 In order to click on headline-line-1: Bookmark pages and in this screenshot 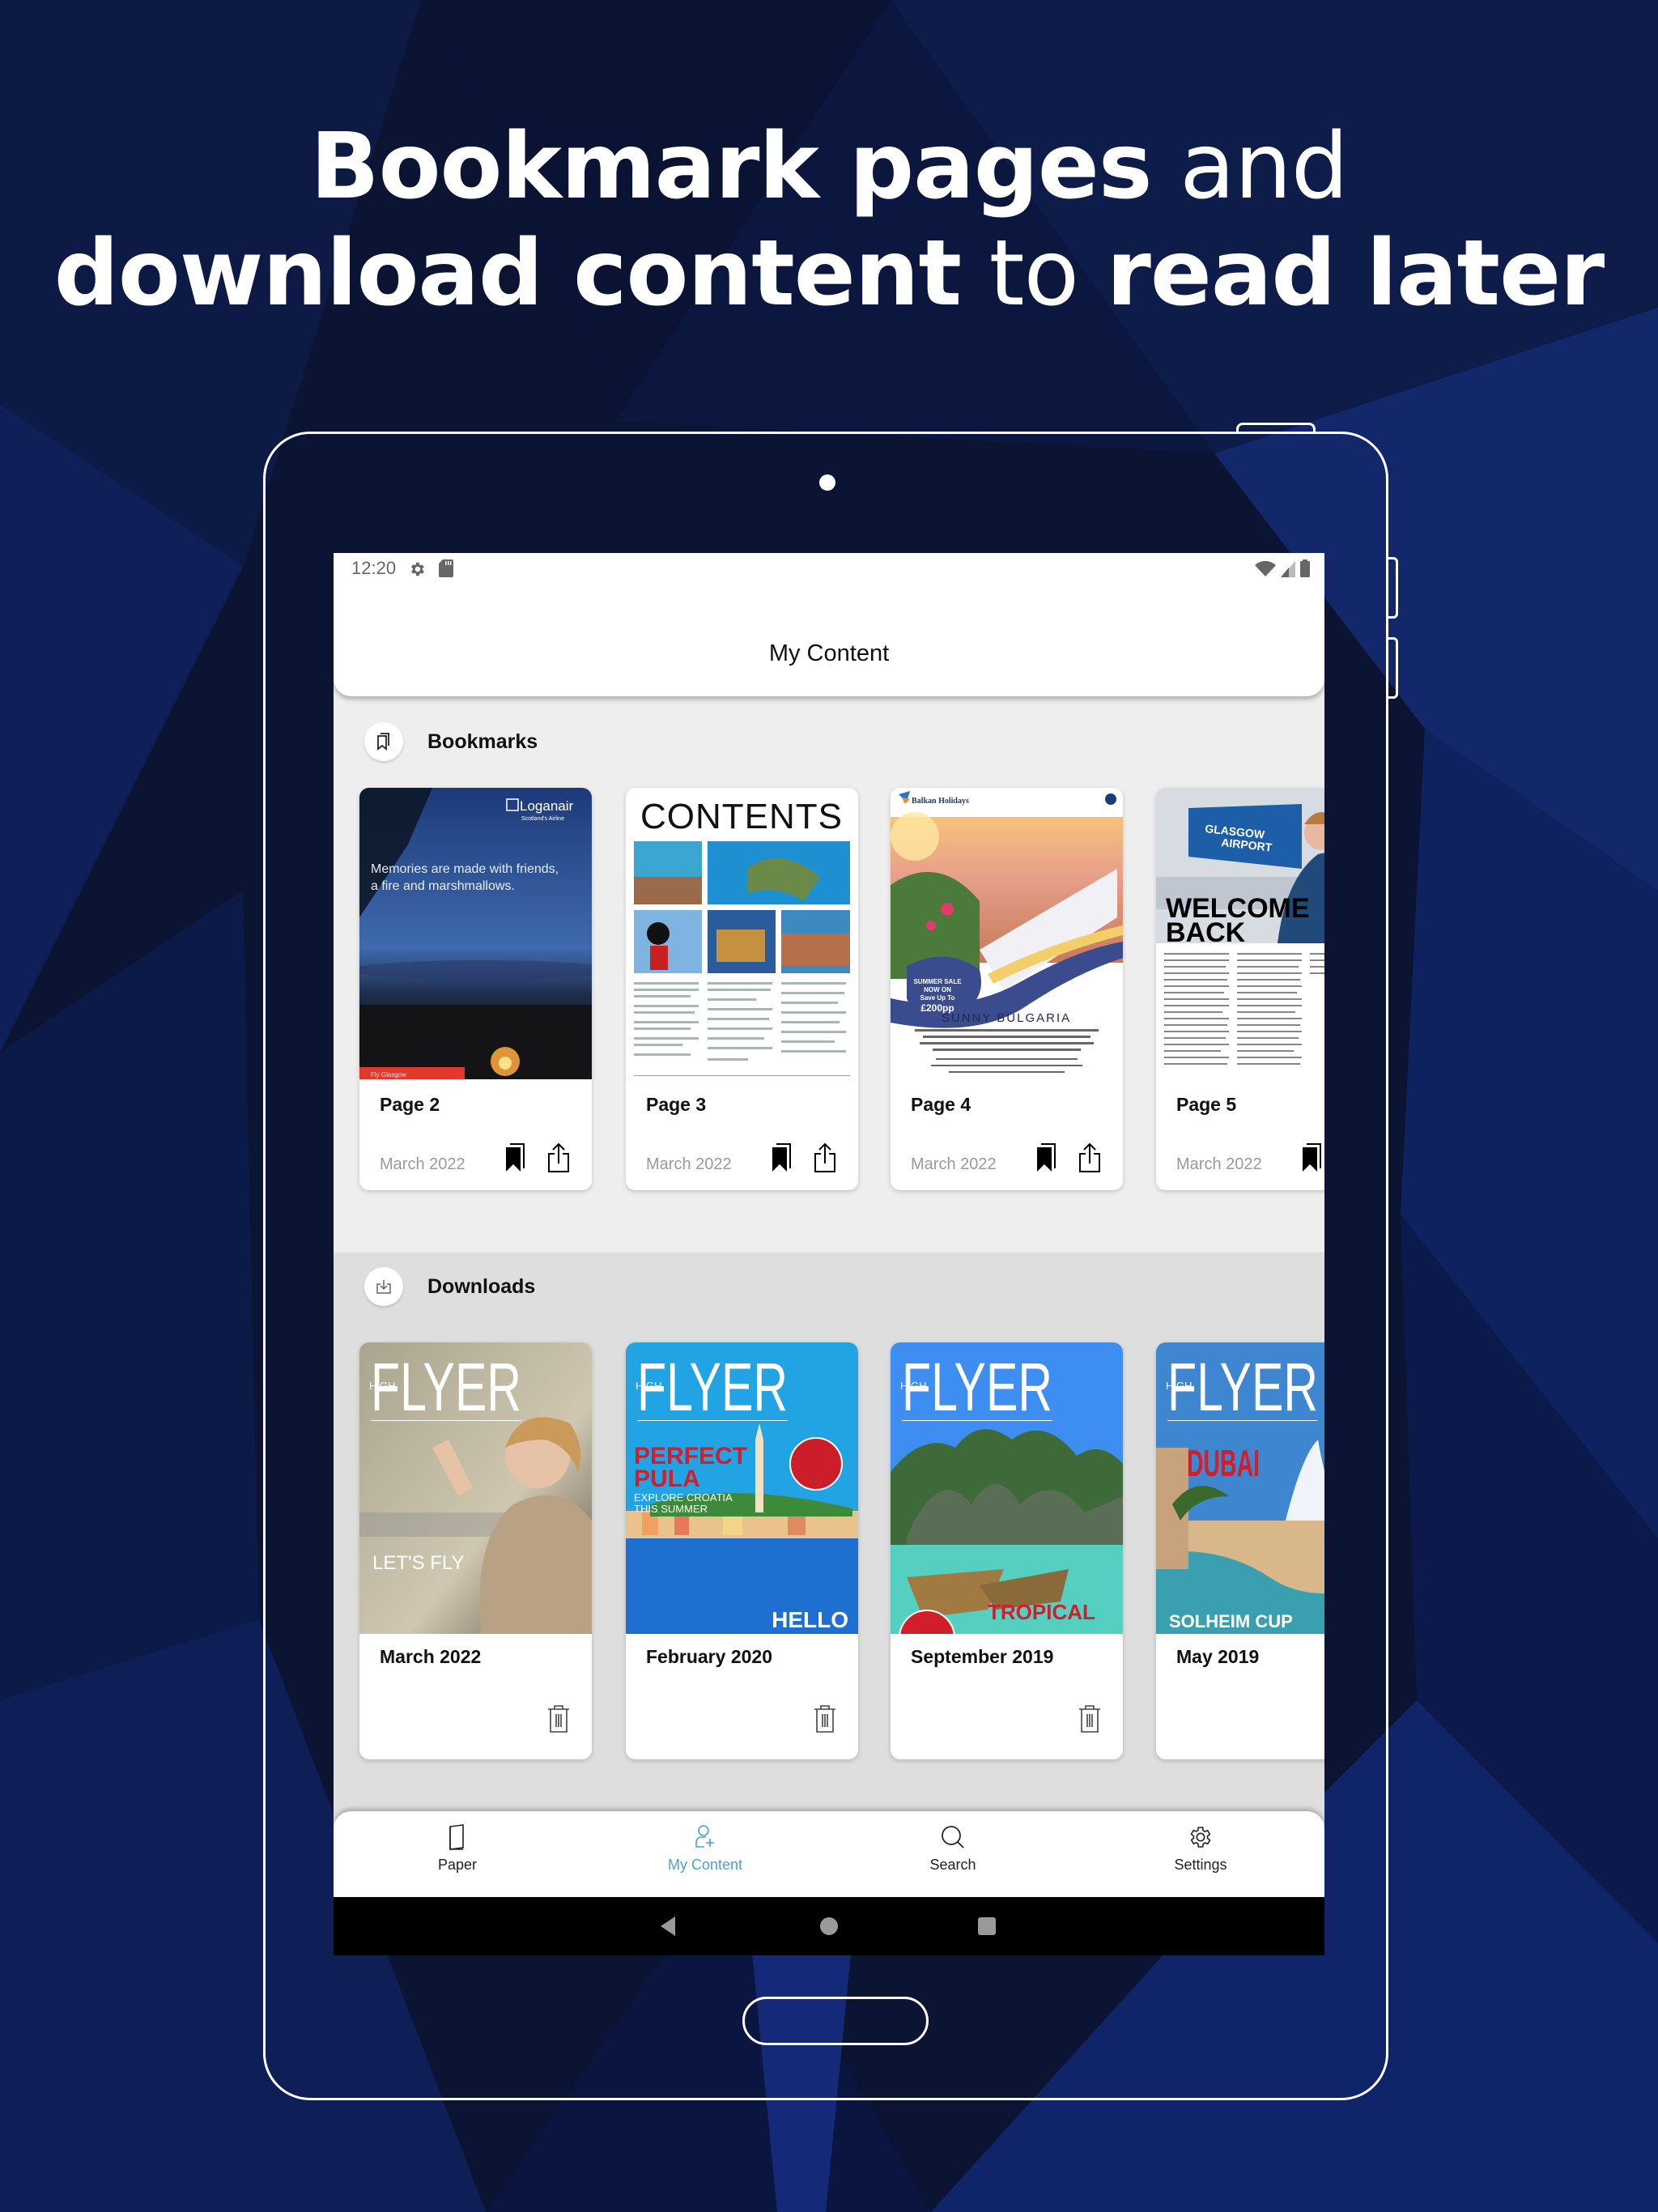, I will do `click(829, 166)`.